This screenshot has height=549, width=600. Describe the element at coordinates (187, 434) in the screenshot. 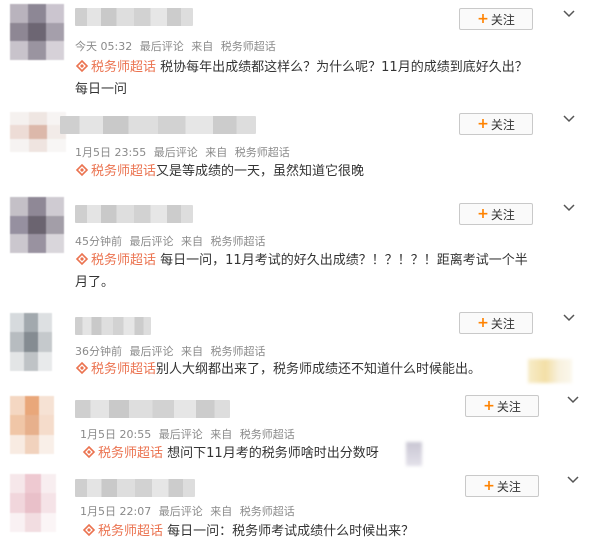

I see `post-meta: 1月5日 20:55 最后评论 来自 税务师超话` at that location.